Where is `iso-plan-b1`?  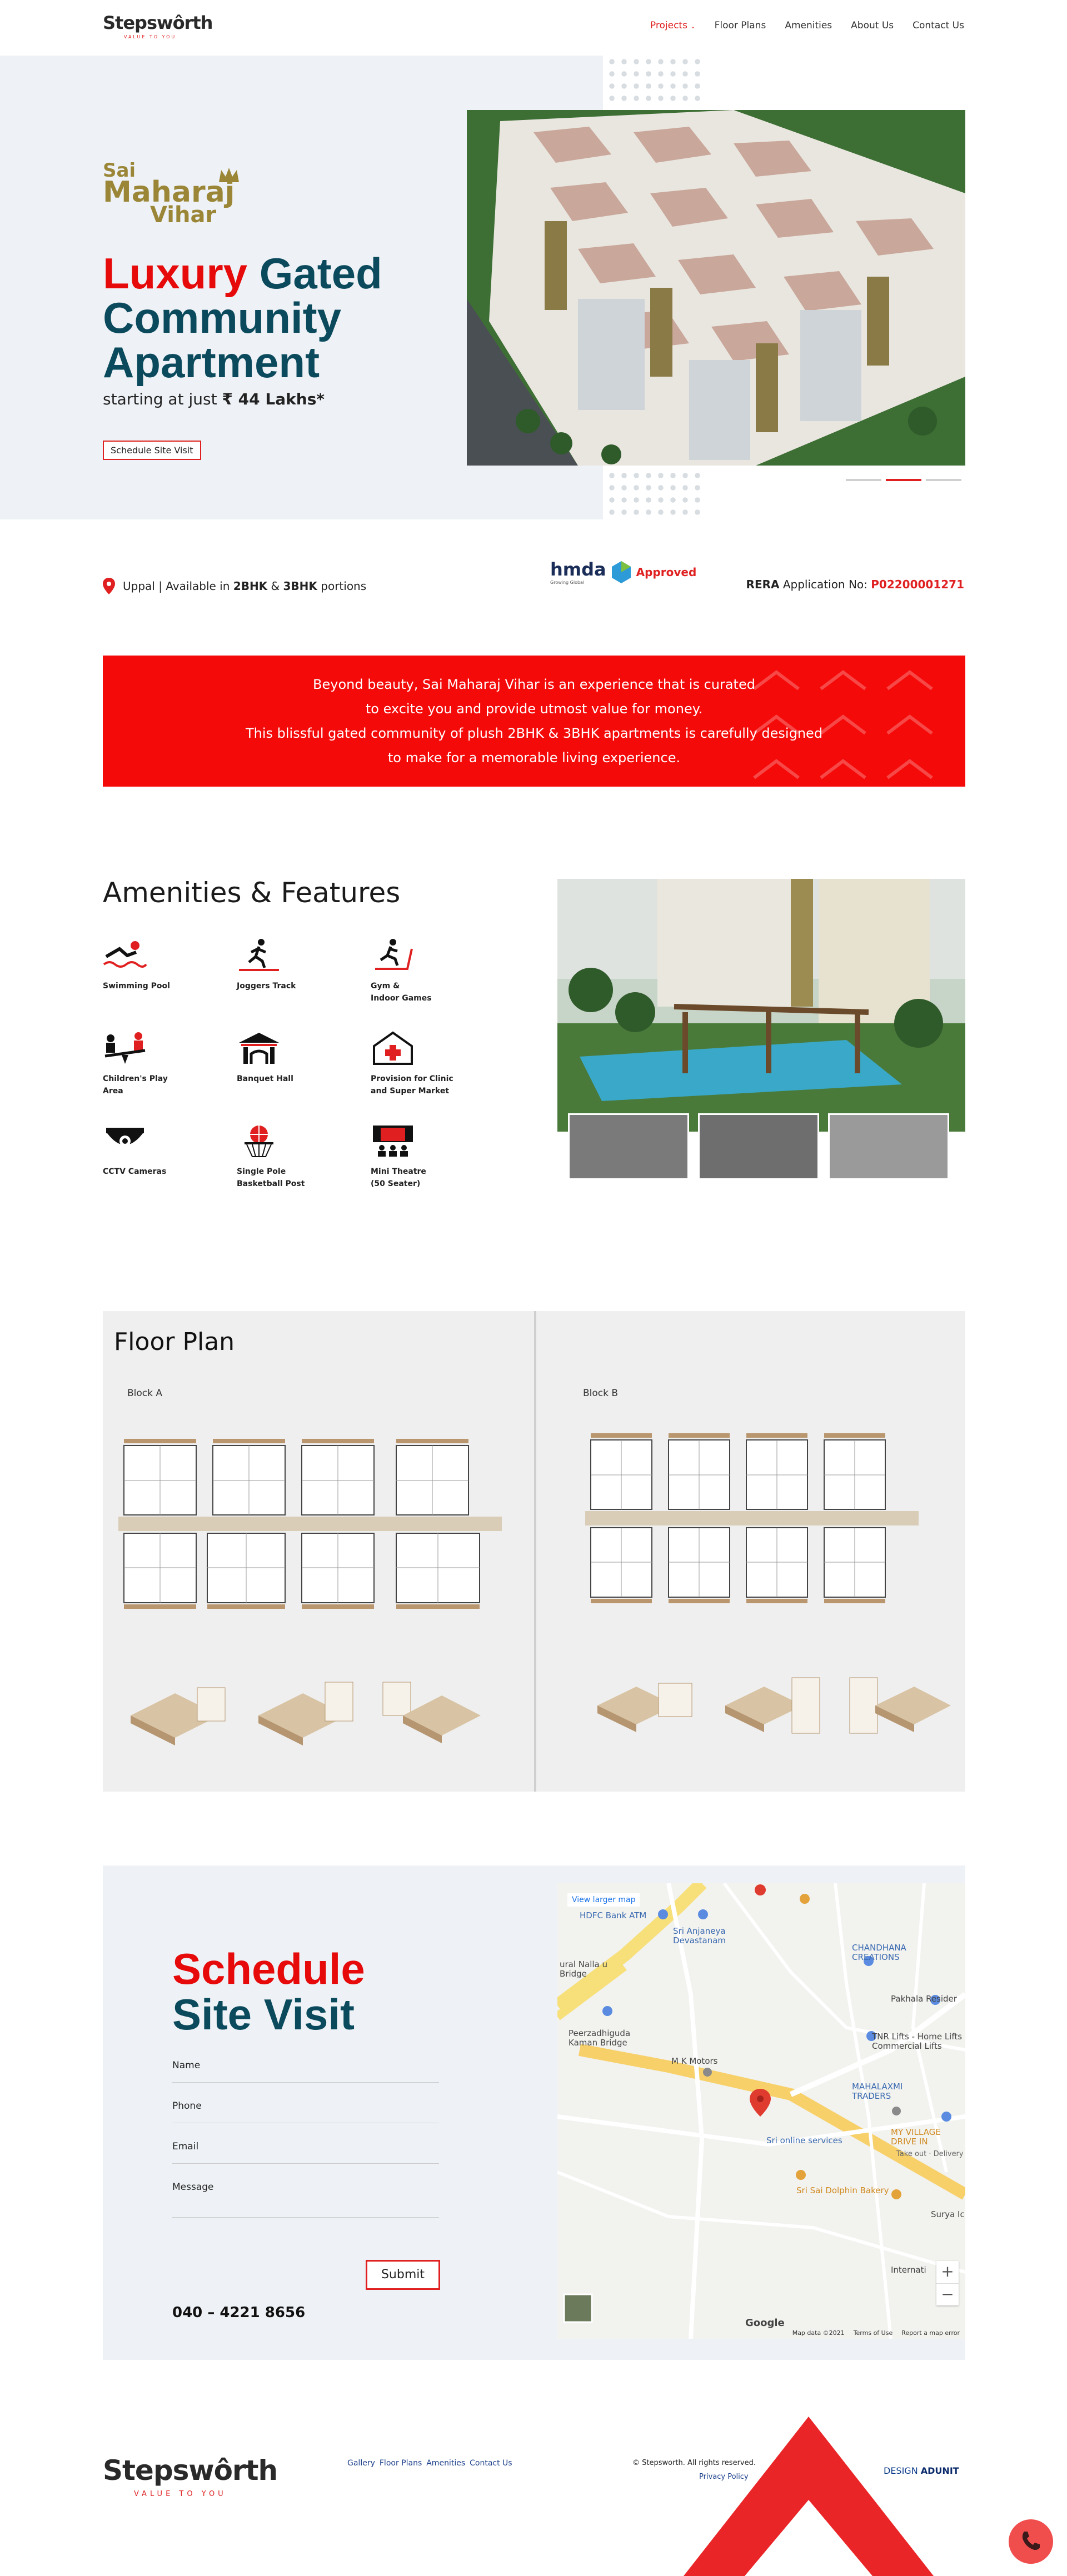
iso-plan-b1 is located at coordinates (644, 1708).